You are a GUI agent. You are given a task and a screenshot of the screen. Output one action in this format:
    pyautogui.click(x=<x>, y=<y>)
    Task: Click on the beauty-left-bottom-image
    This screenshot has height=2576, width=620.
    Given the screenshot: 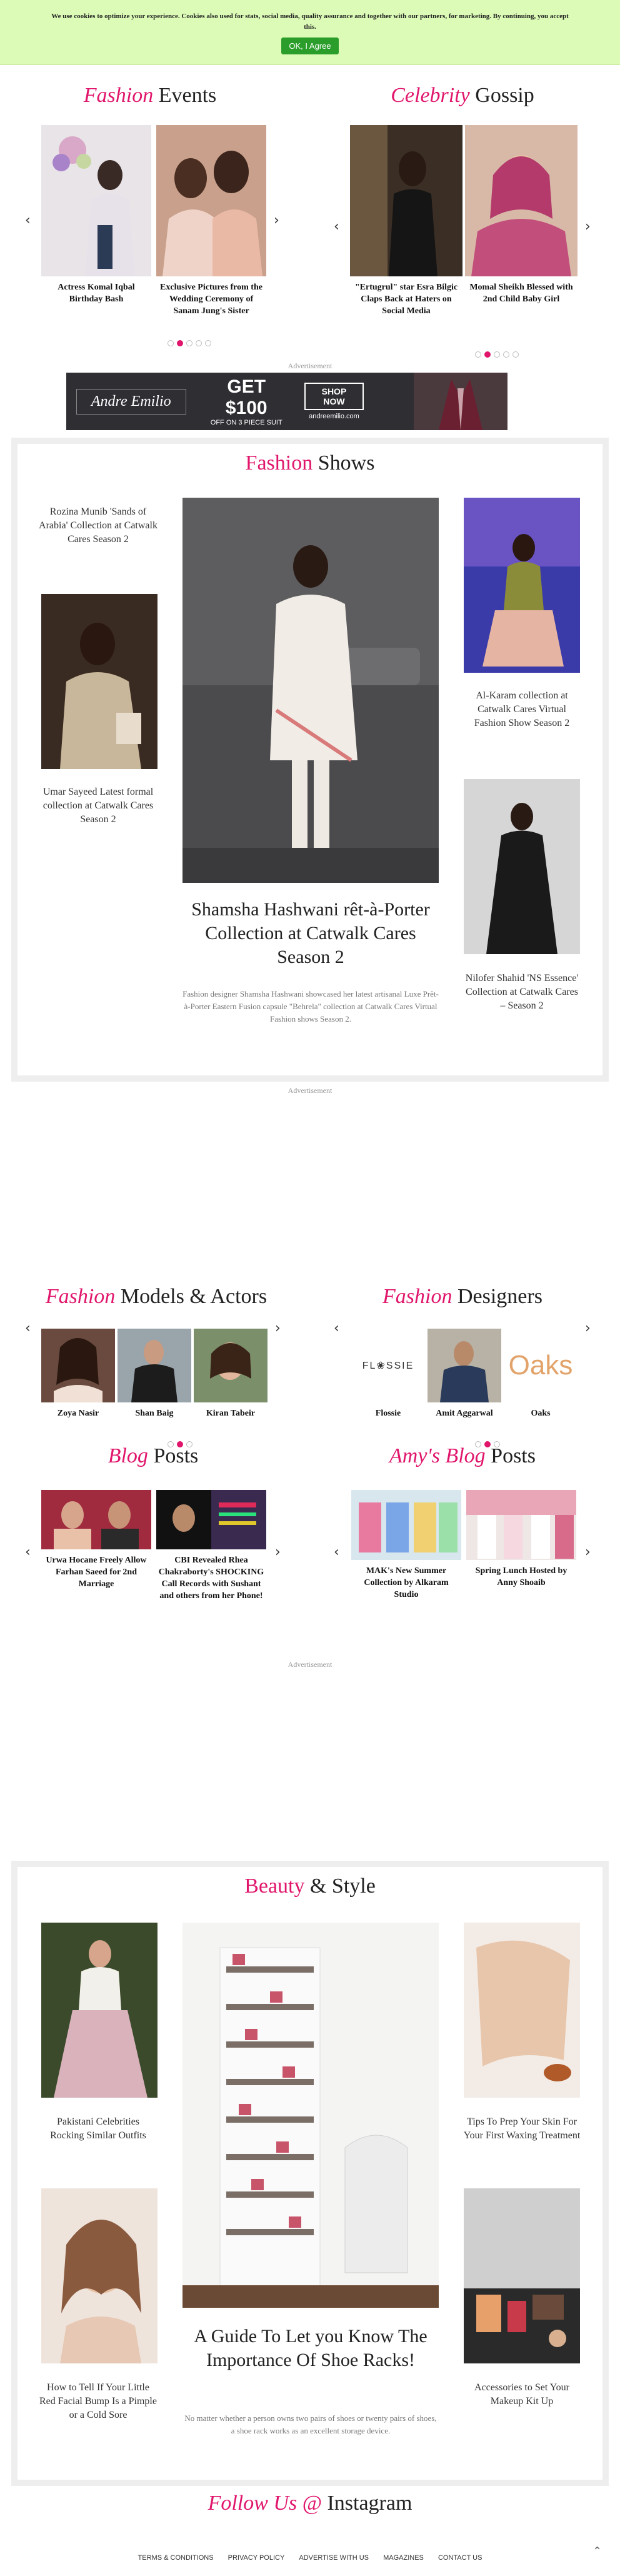 What is the action you would take?
    pyautogui.click(x=100, y=2275)
    